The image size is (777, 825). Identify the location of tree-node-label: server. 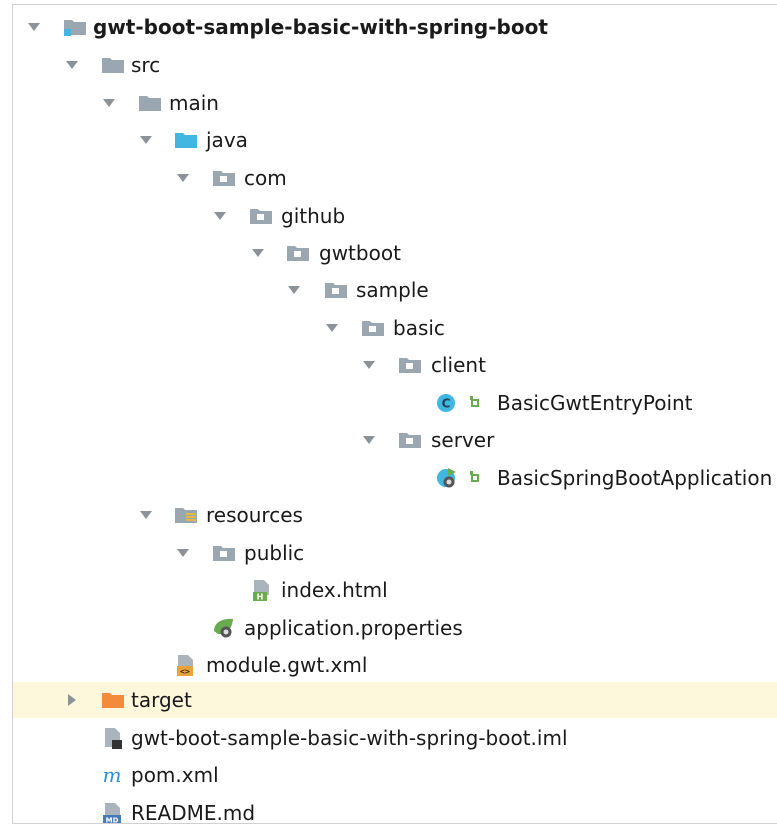
(463, 440).